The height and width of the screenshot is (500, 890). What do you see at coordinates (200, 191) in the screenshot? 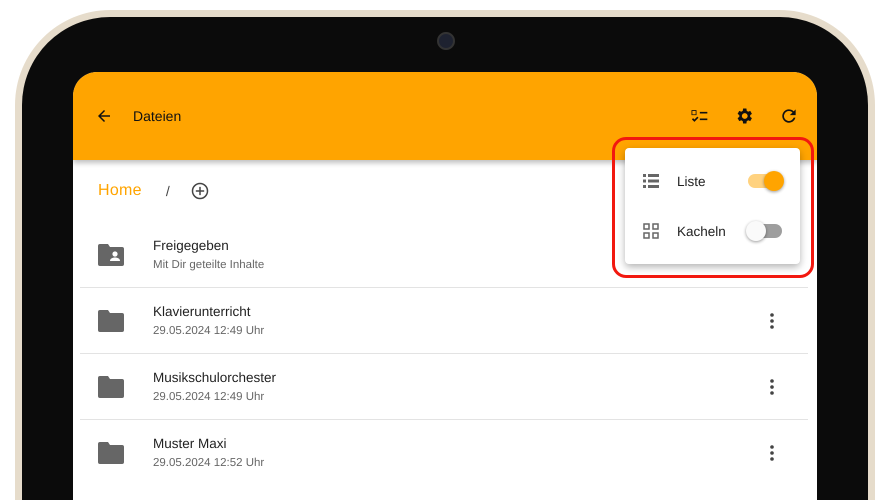
I see `add-icon` at bounding box center [200, 191].